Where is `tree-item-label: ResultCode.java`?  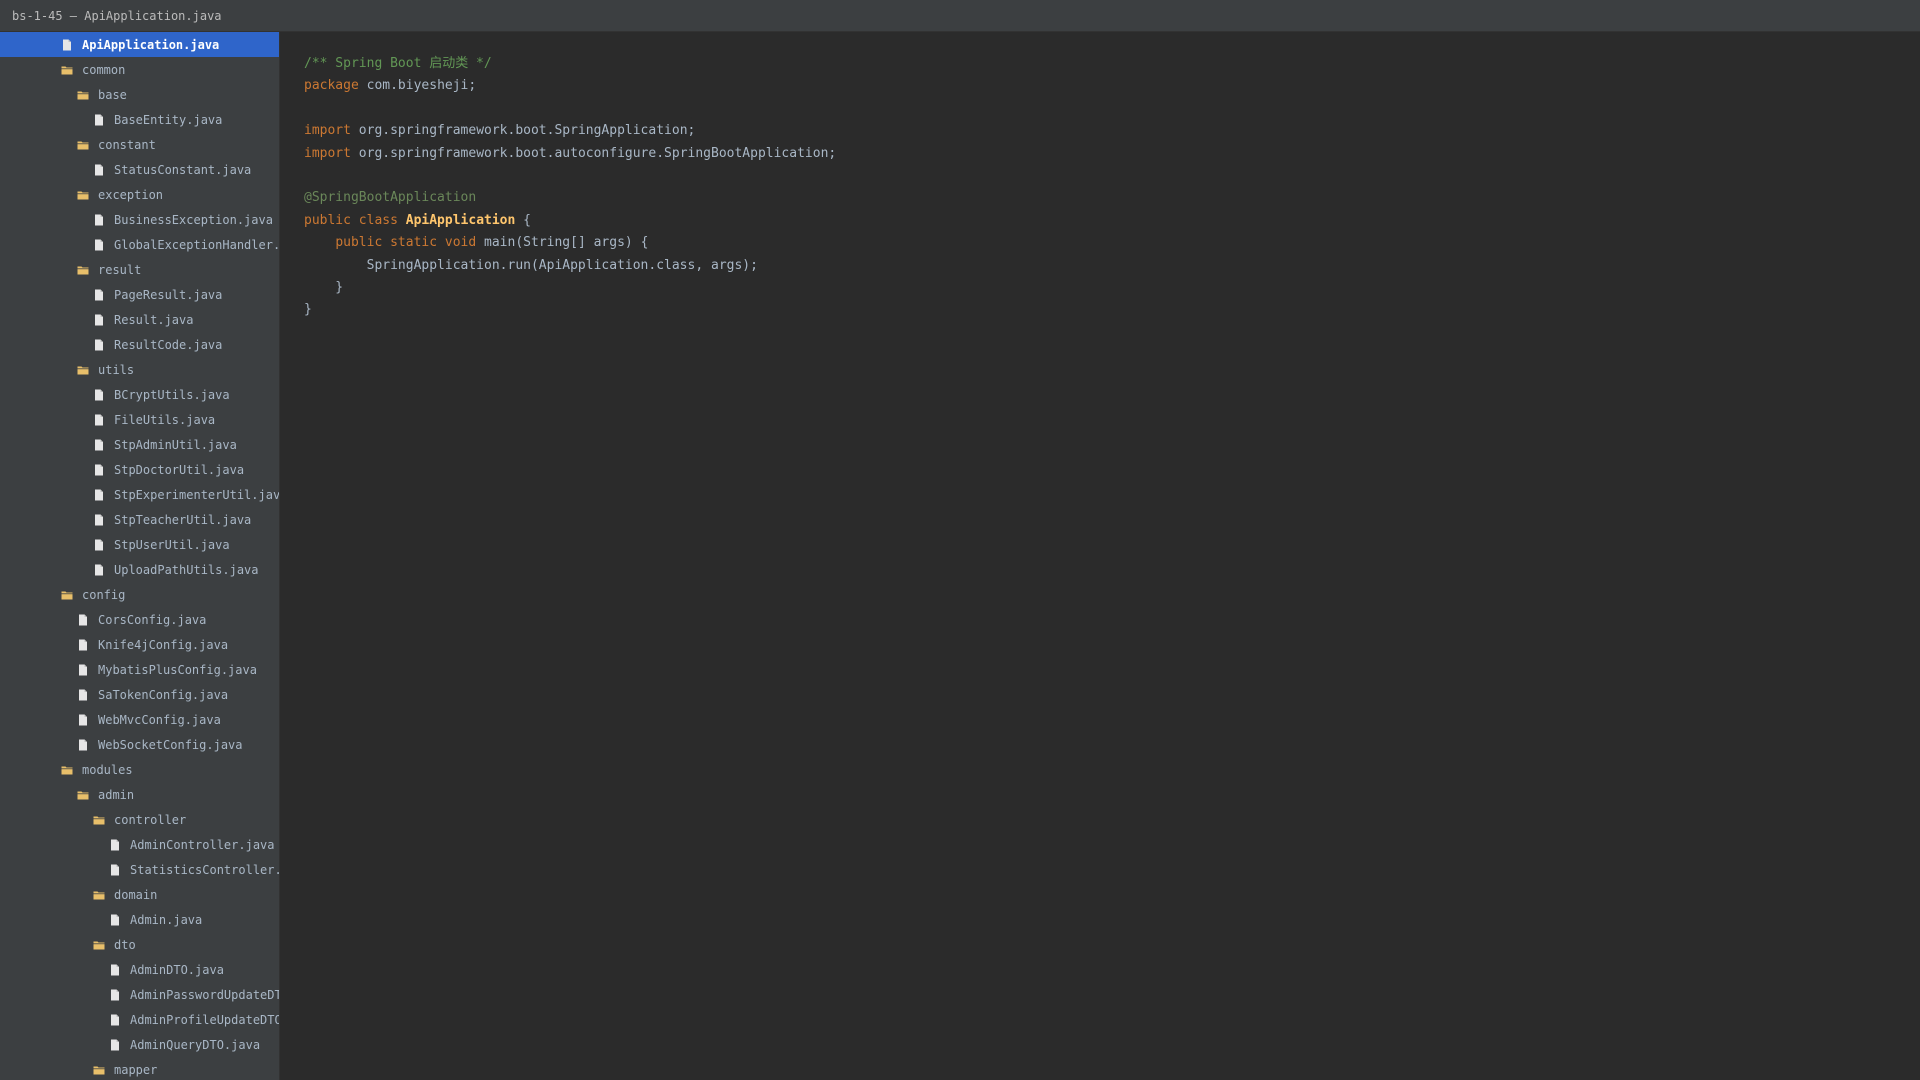
tree-item-label: ResultCode.java is located at coordinates (168, 344).